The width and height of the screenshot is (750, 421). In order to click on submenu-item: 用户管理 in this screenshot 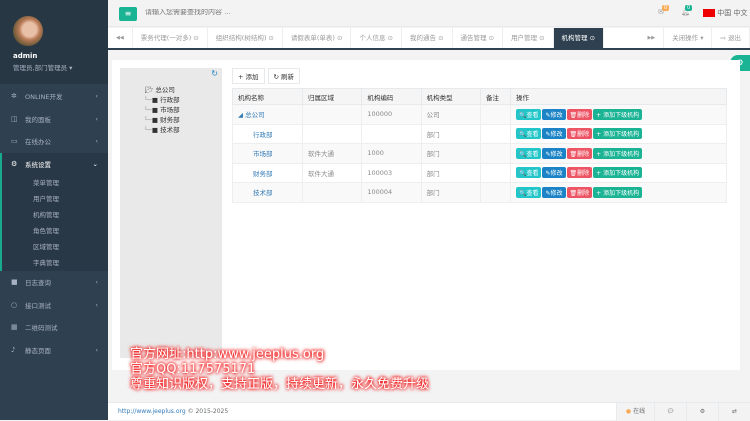, I will do `click(55, 199)`.